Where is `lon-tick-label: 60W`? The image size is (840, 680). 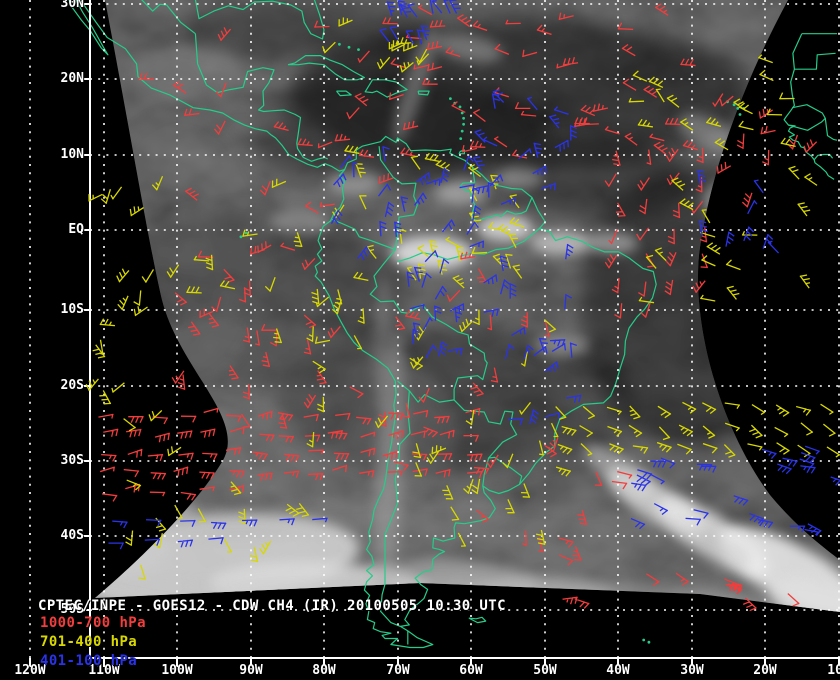 lon-tick-label: 60W is located at coordinates (471, 670).